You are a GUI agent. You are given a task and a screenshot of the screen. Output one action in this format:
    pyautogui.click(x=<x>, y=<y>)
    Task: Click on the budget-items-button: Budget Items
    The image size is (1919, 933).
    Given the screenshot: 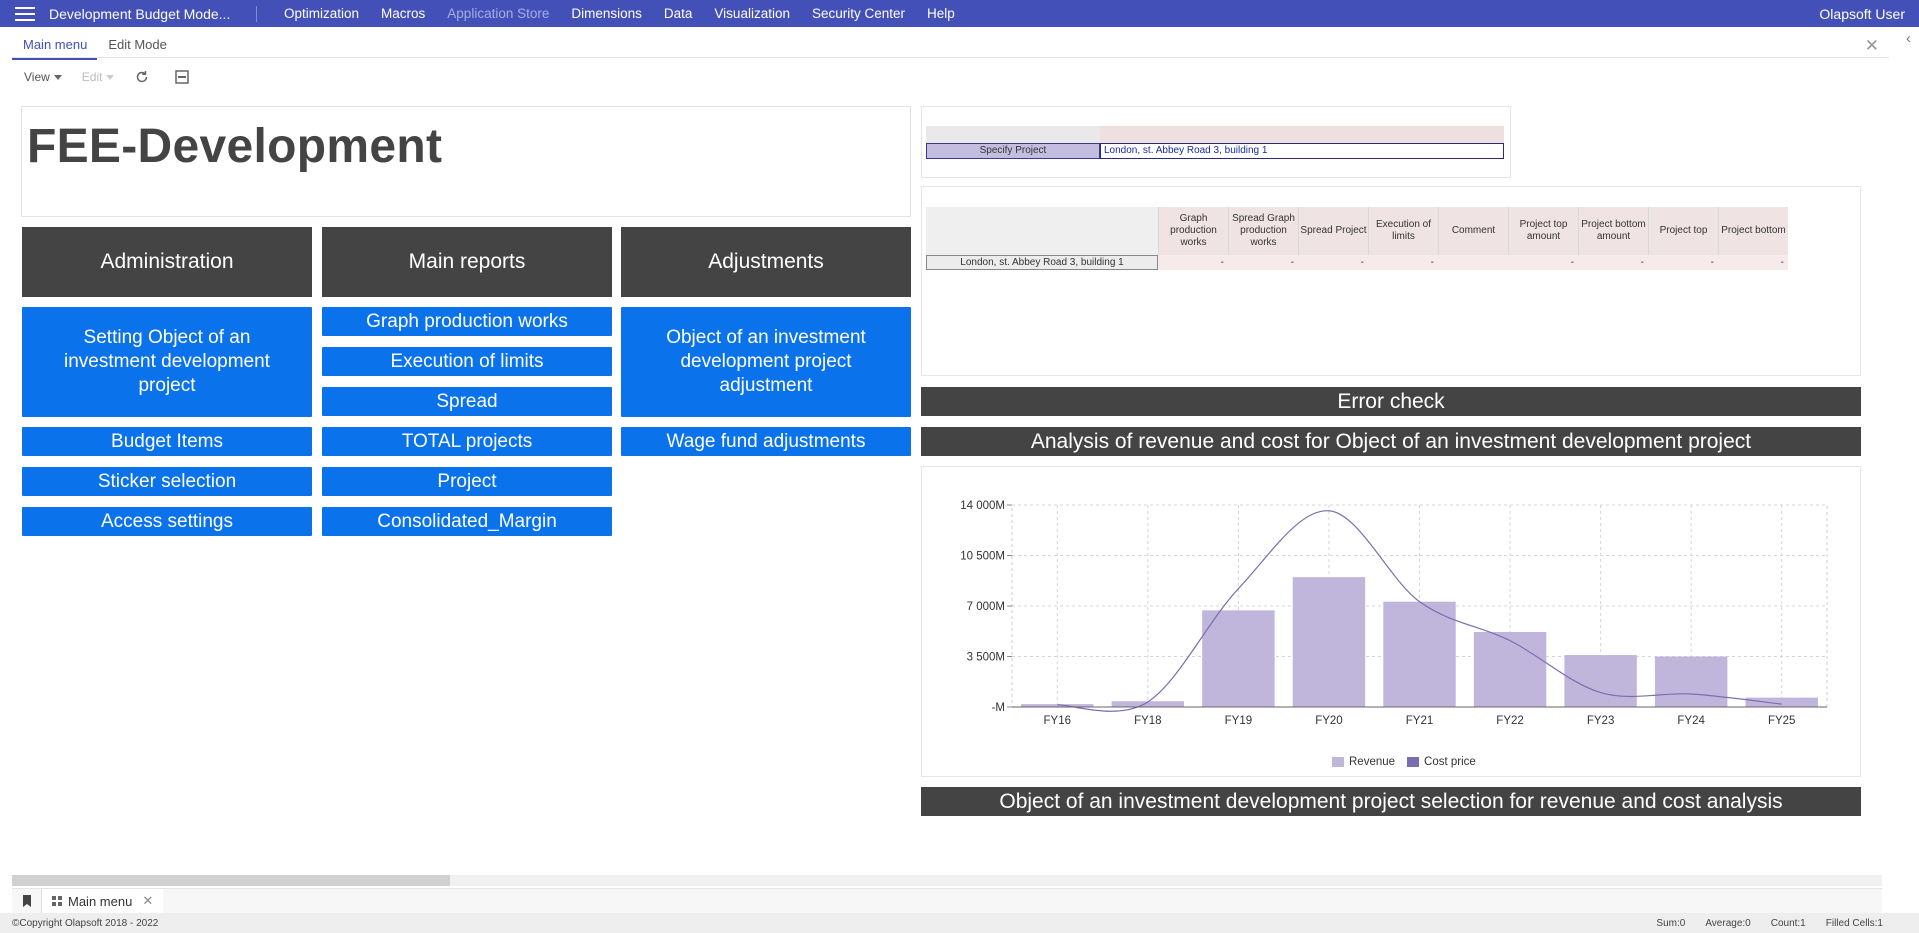 What is the action you would take?
    pyautogui.click(x=167, y=441)
    